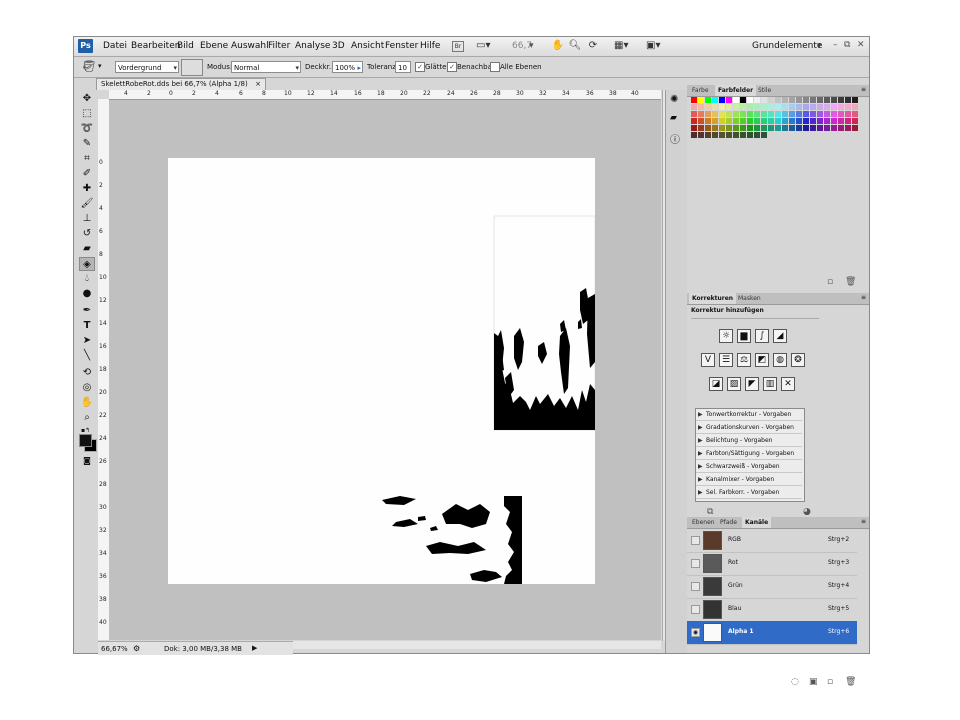 Image resolution: width=960 pixels, height=720 pixels. I want to click on pen-tool-icon: ✒, so click(87, 311).